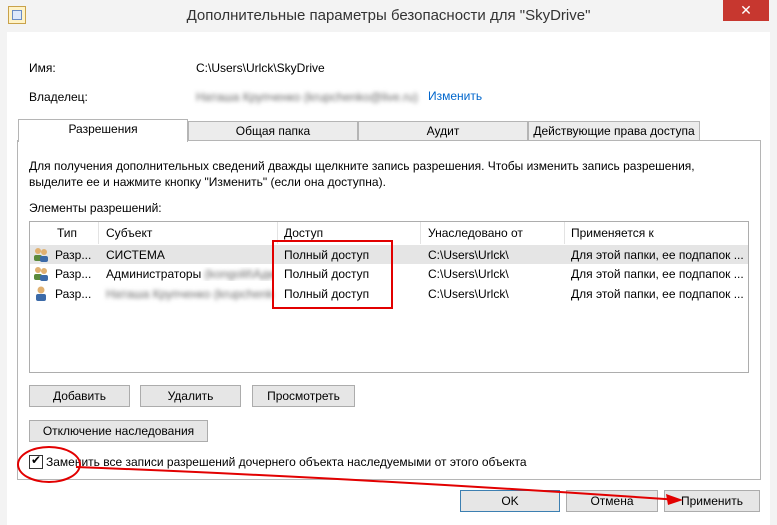 This screenshot has height=525, width=777. I want to click on window-frame-left, so click(3, 278).